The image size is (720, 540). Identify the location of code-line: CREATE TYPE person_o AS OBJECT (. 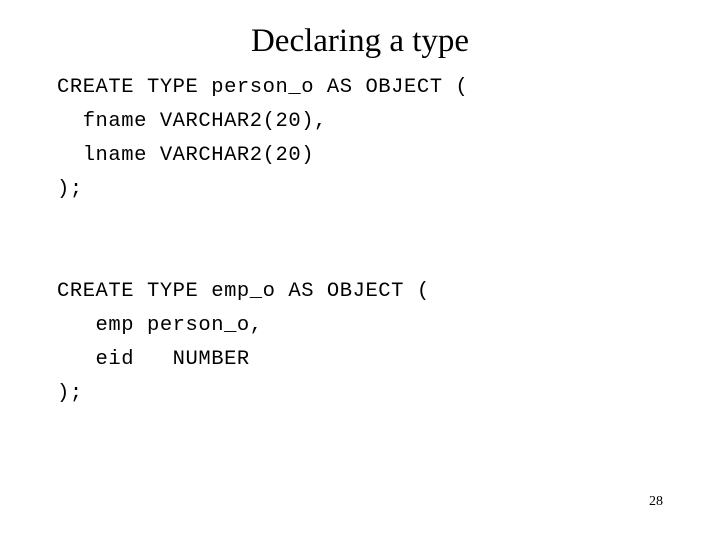
(263, 87).